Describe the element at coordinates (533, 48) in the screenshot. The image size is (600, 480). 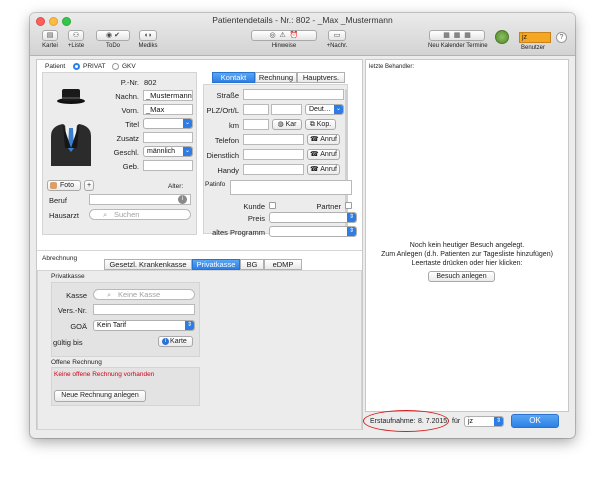
I see `benutzer-label: Benutzer` at that location.